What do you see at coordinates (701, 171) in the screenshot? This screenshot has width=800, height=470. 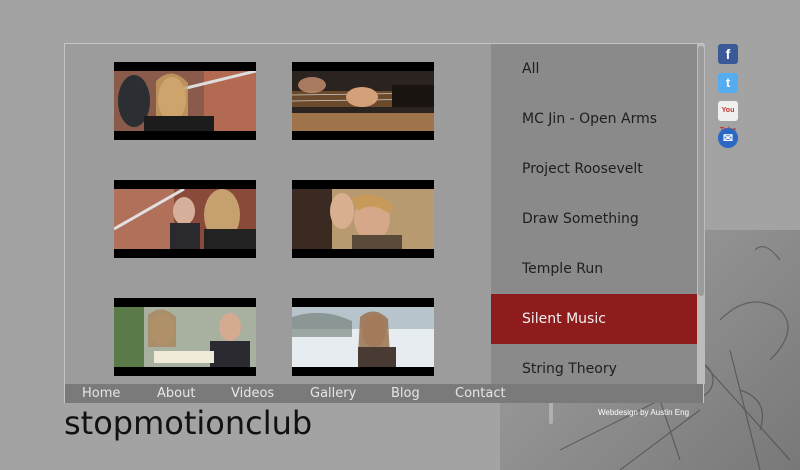 I see `category-scrollbar-thumb` at bounding box center [701, 171].